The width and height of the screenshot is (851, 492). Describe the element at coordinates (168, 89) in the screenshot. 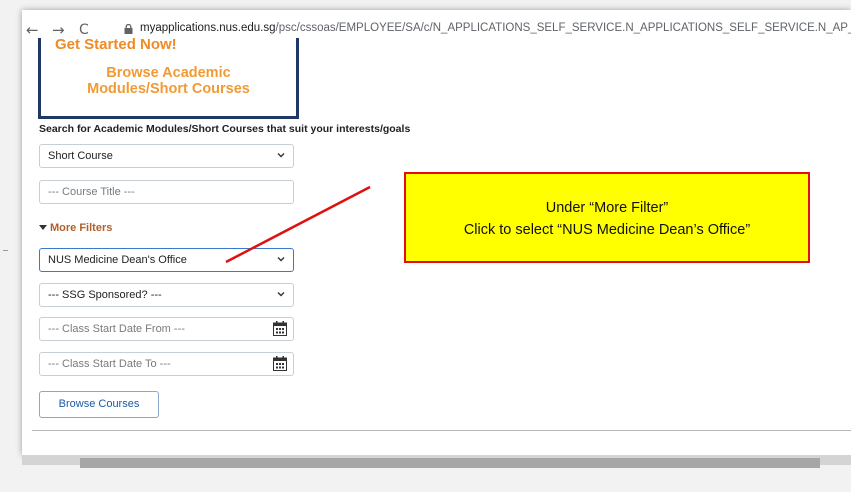

I see `banner-line-2: Modules/Short Courses` at that location.